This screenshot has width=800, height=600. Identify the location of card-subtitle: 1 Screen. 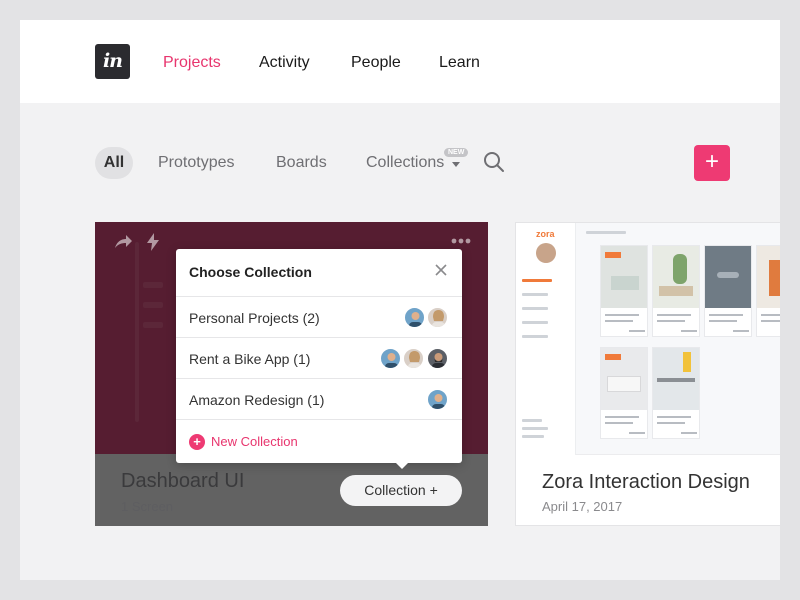
(147, 506).